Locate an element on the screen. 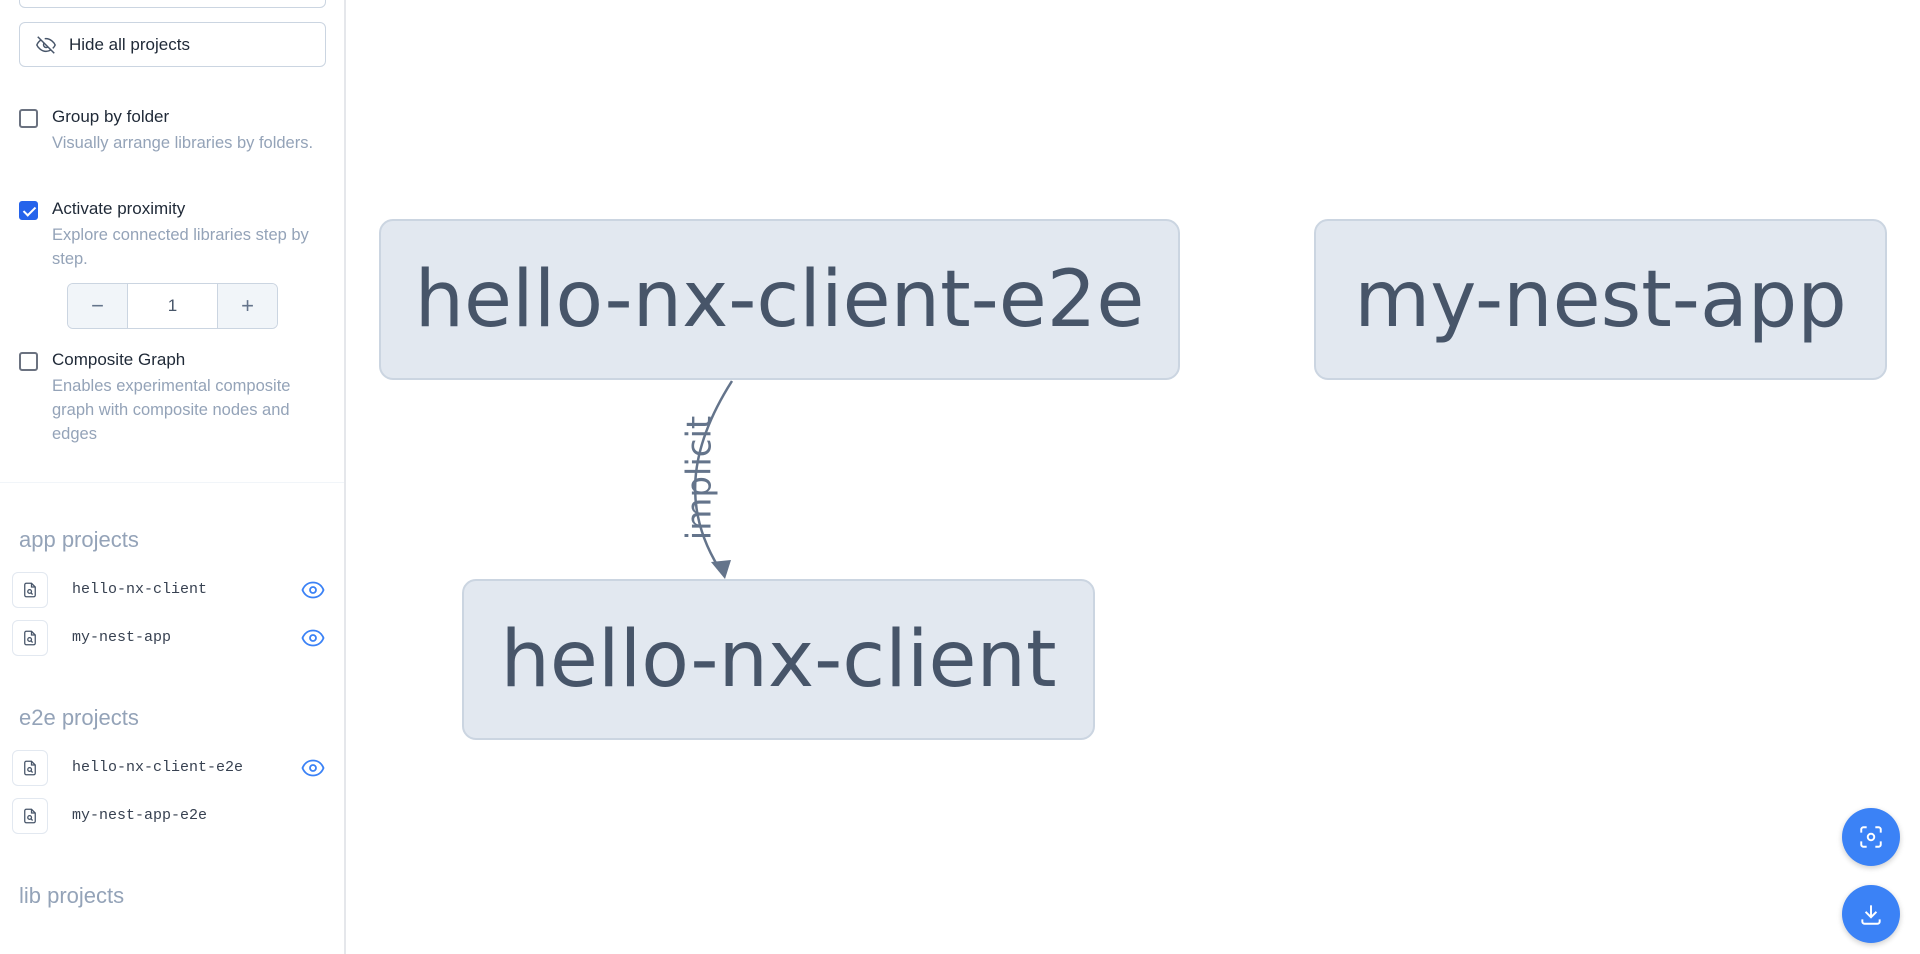 The image size is (1920, 954). group-by-folder-desc: Visually arrange libraries by folders. is located at coordinates (183, 143).